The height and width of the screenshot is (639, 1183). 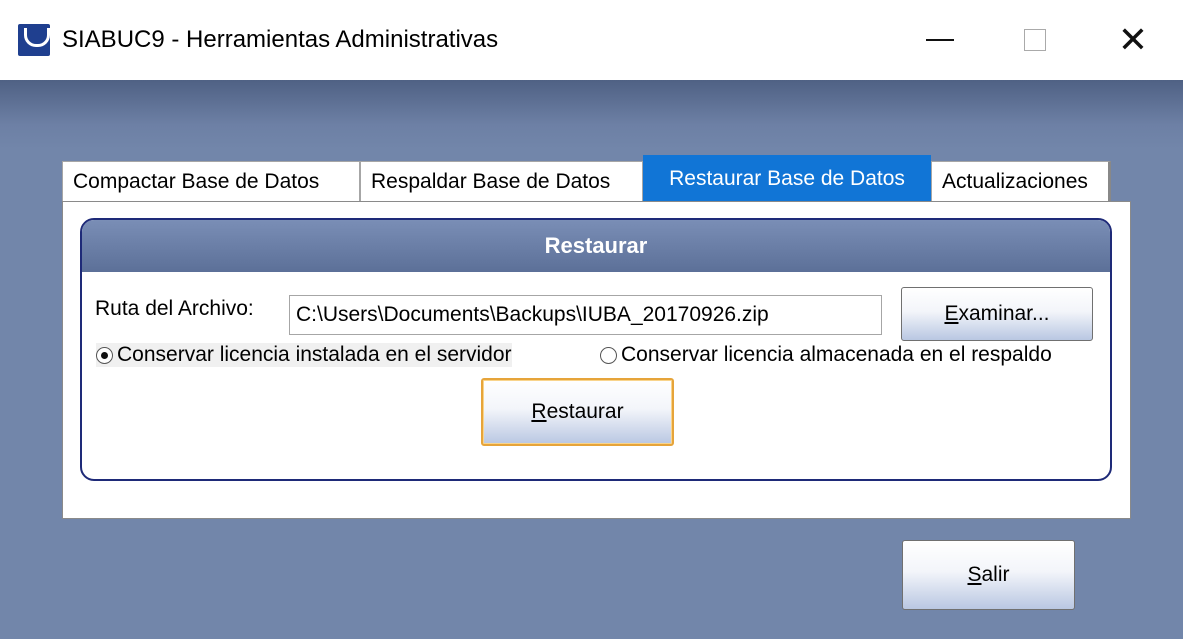 What do you see at coordinates (1015, 181) in the screenshot?
I see `tab-label: Actualizaciones` at bounding box center [1015, 181].